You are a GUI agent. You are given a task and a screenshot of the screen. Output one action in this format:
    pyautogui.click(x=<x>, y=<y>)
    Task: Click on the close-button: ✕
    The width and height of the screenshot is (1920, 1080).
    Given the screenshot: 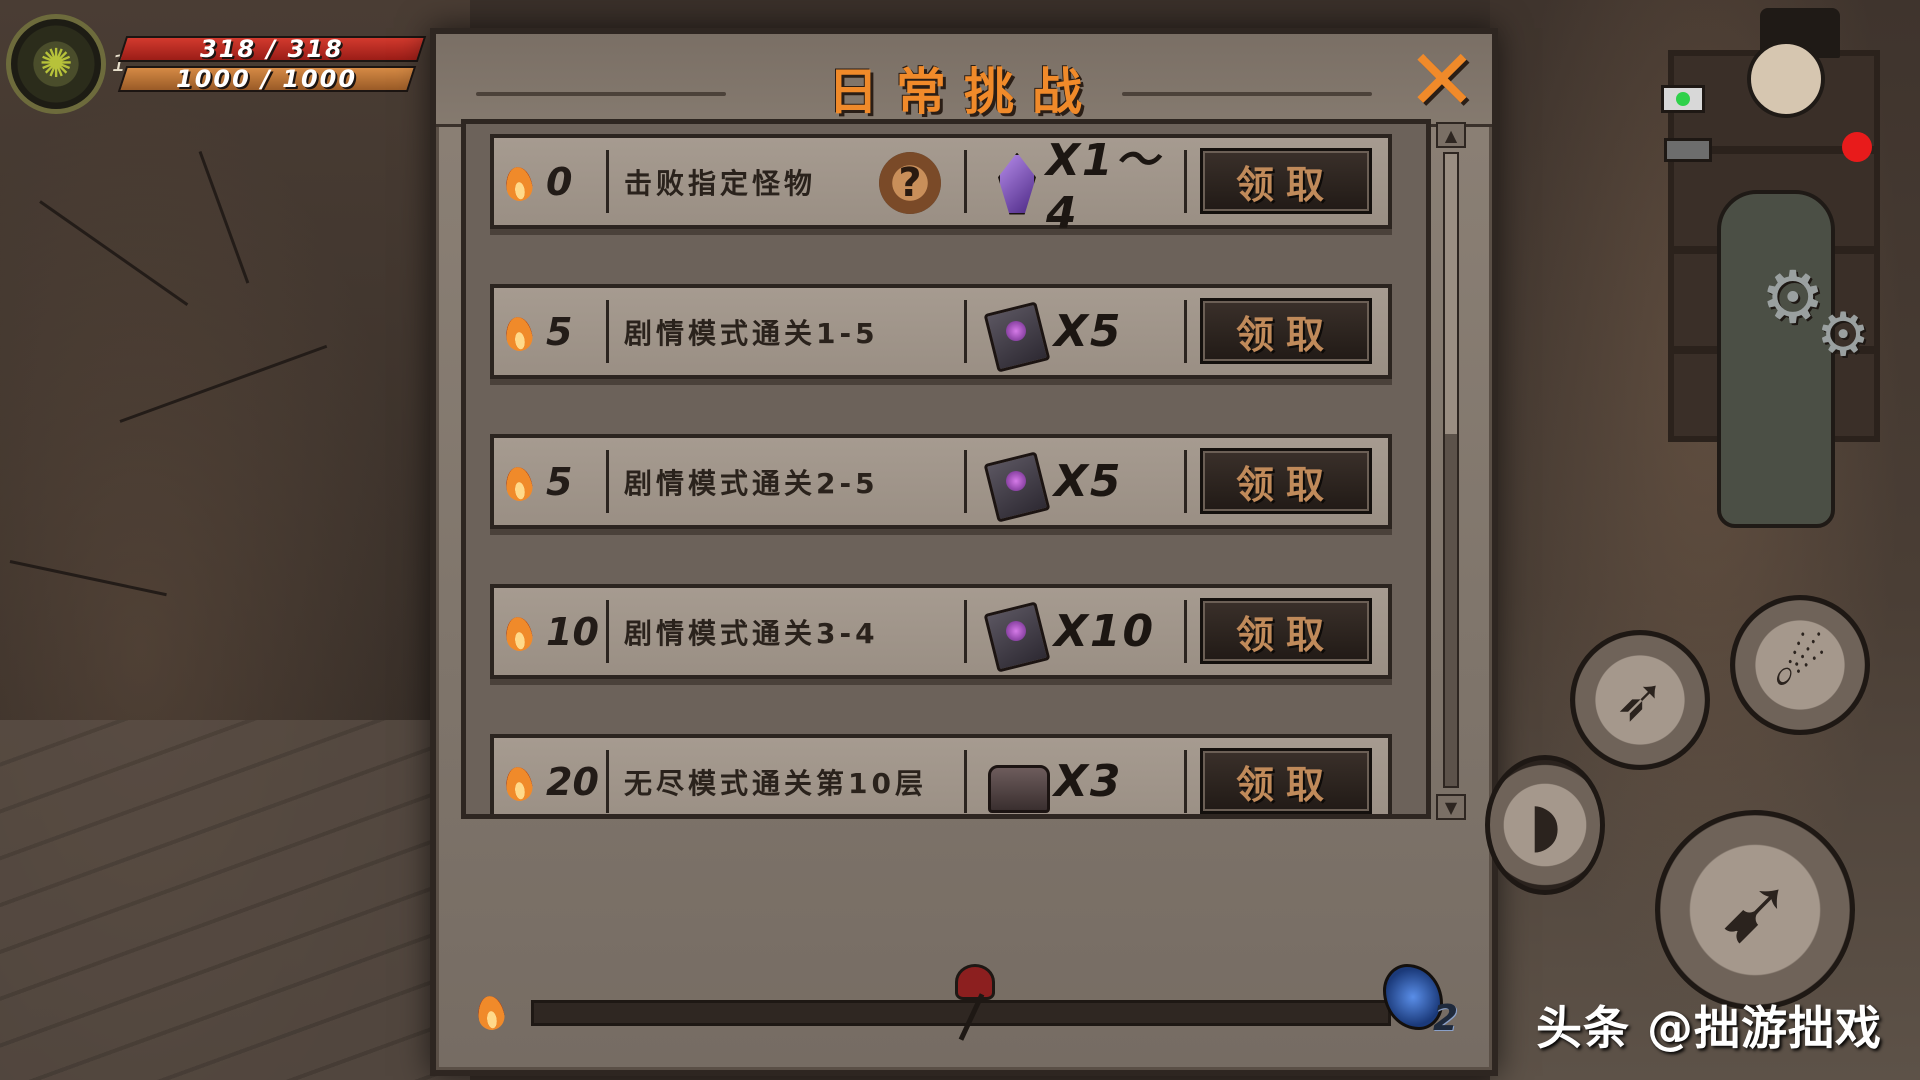 What is the action you would take?
    pyautogui.click(x=1442, y=80)
    